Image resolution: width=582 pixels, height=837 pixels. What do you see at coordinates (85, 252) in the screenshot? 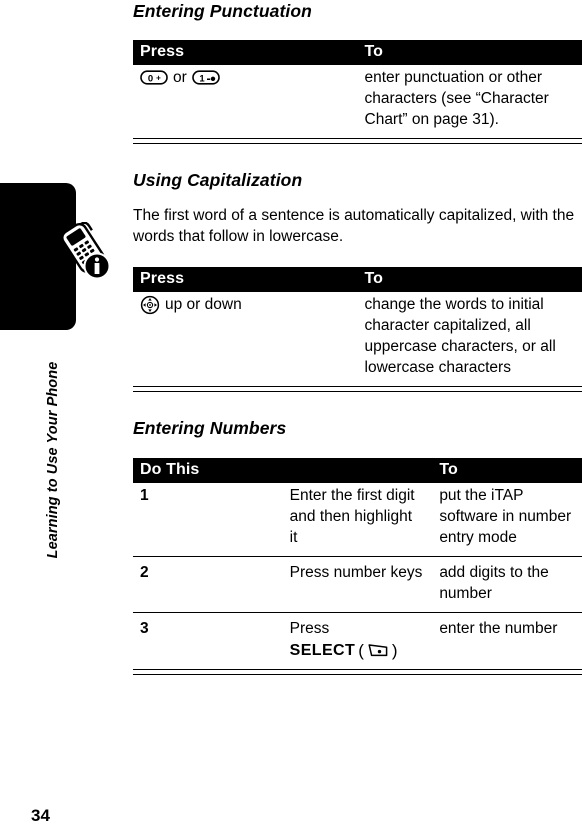
I see `phone-info-icon` at bounding box center [85, 252].